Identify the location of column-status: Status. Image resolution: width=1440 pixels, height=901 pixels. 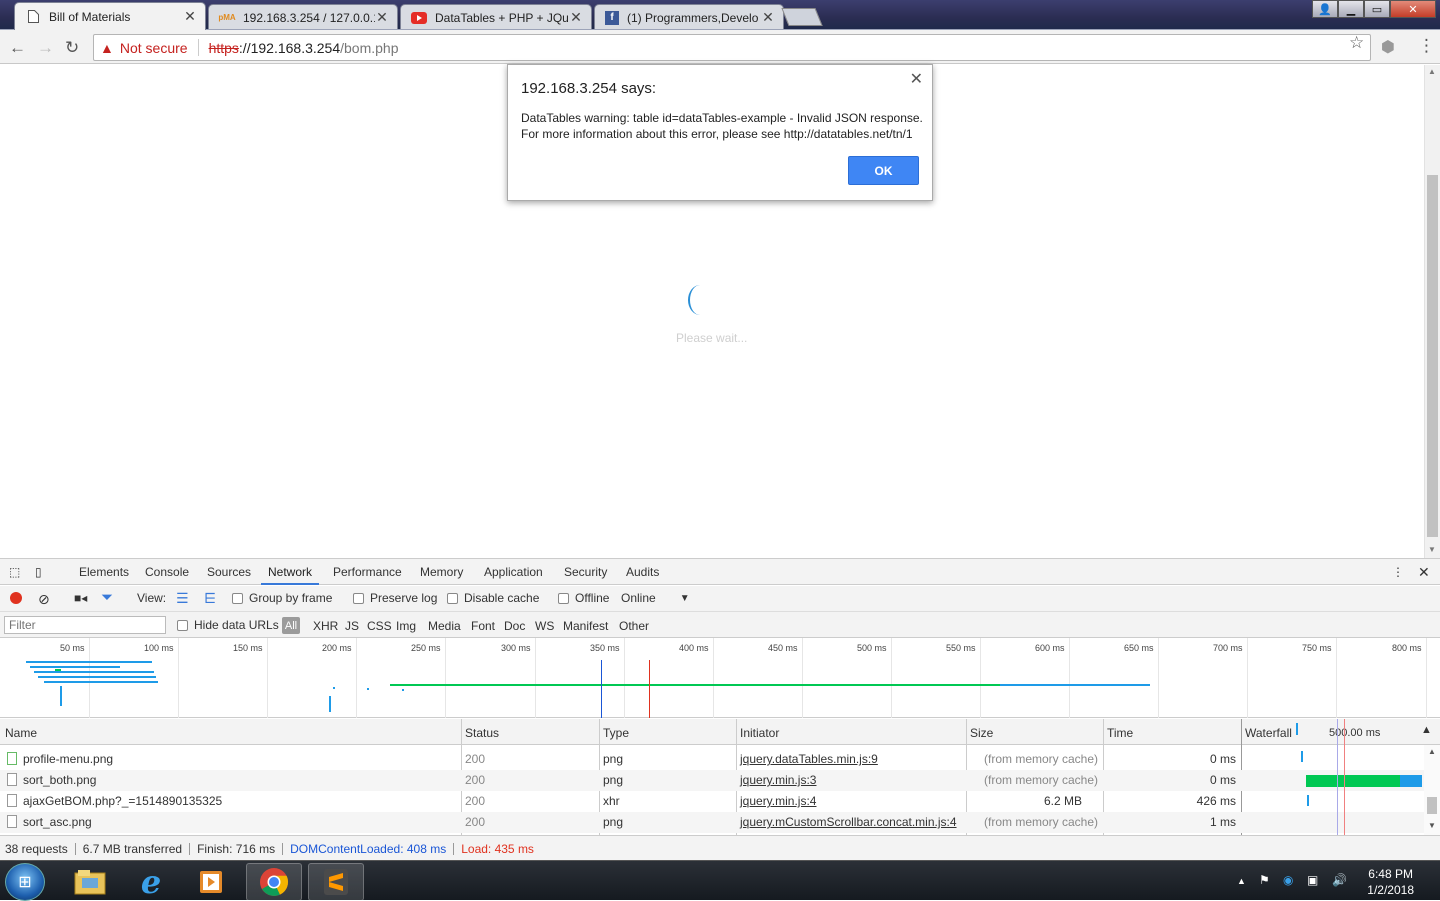
(482, 733).